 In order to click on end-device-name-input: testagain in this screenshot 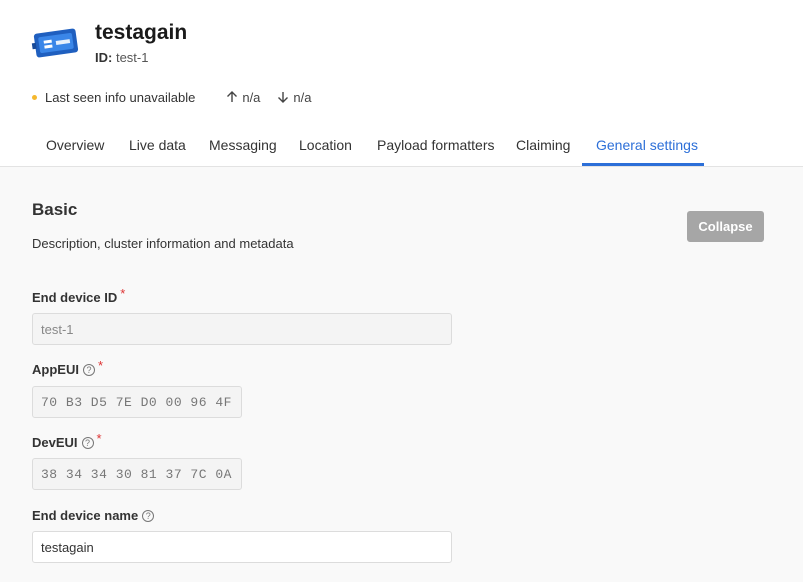, I will do `click(242, 547)`.